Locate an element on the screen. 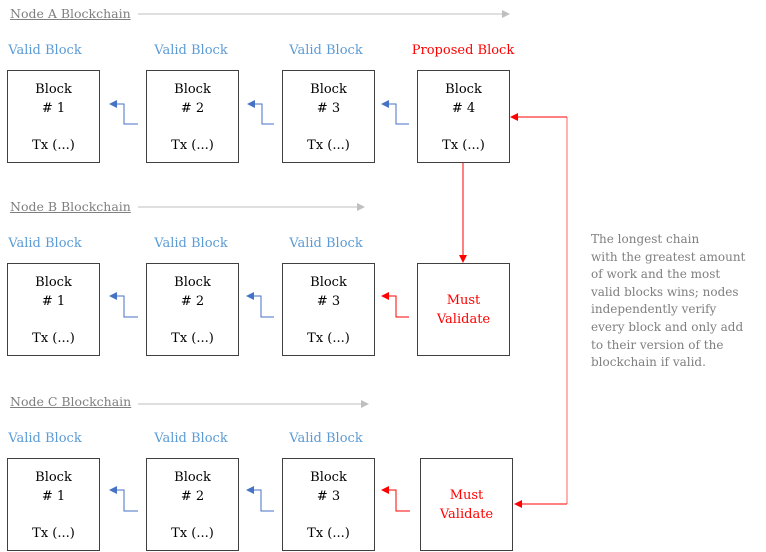  block-b-2: Block # 2 Tx (...) is located at coordinates (192, 309).